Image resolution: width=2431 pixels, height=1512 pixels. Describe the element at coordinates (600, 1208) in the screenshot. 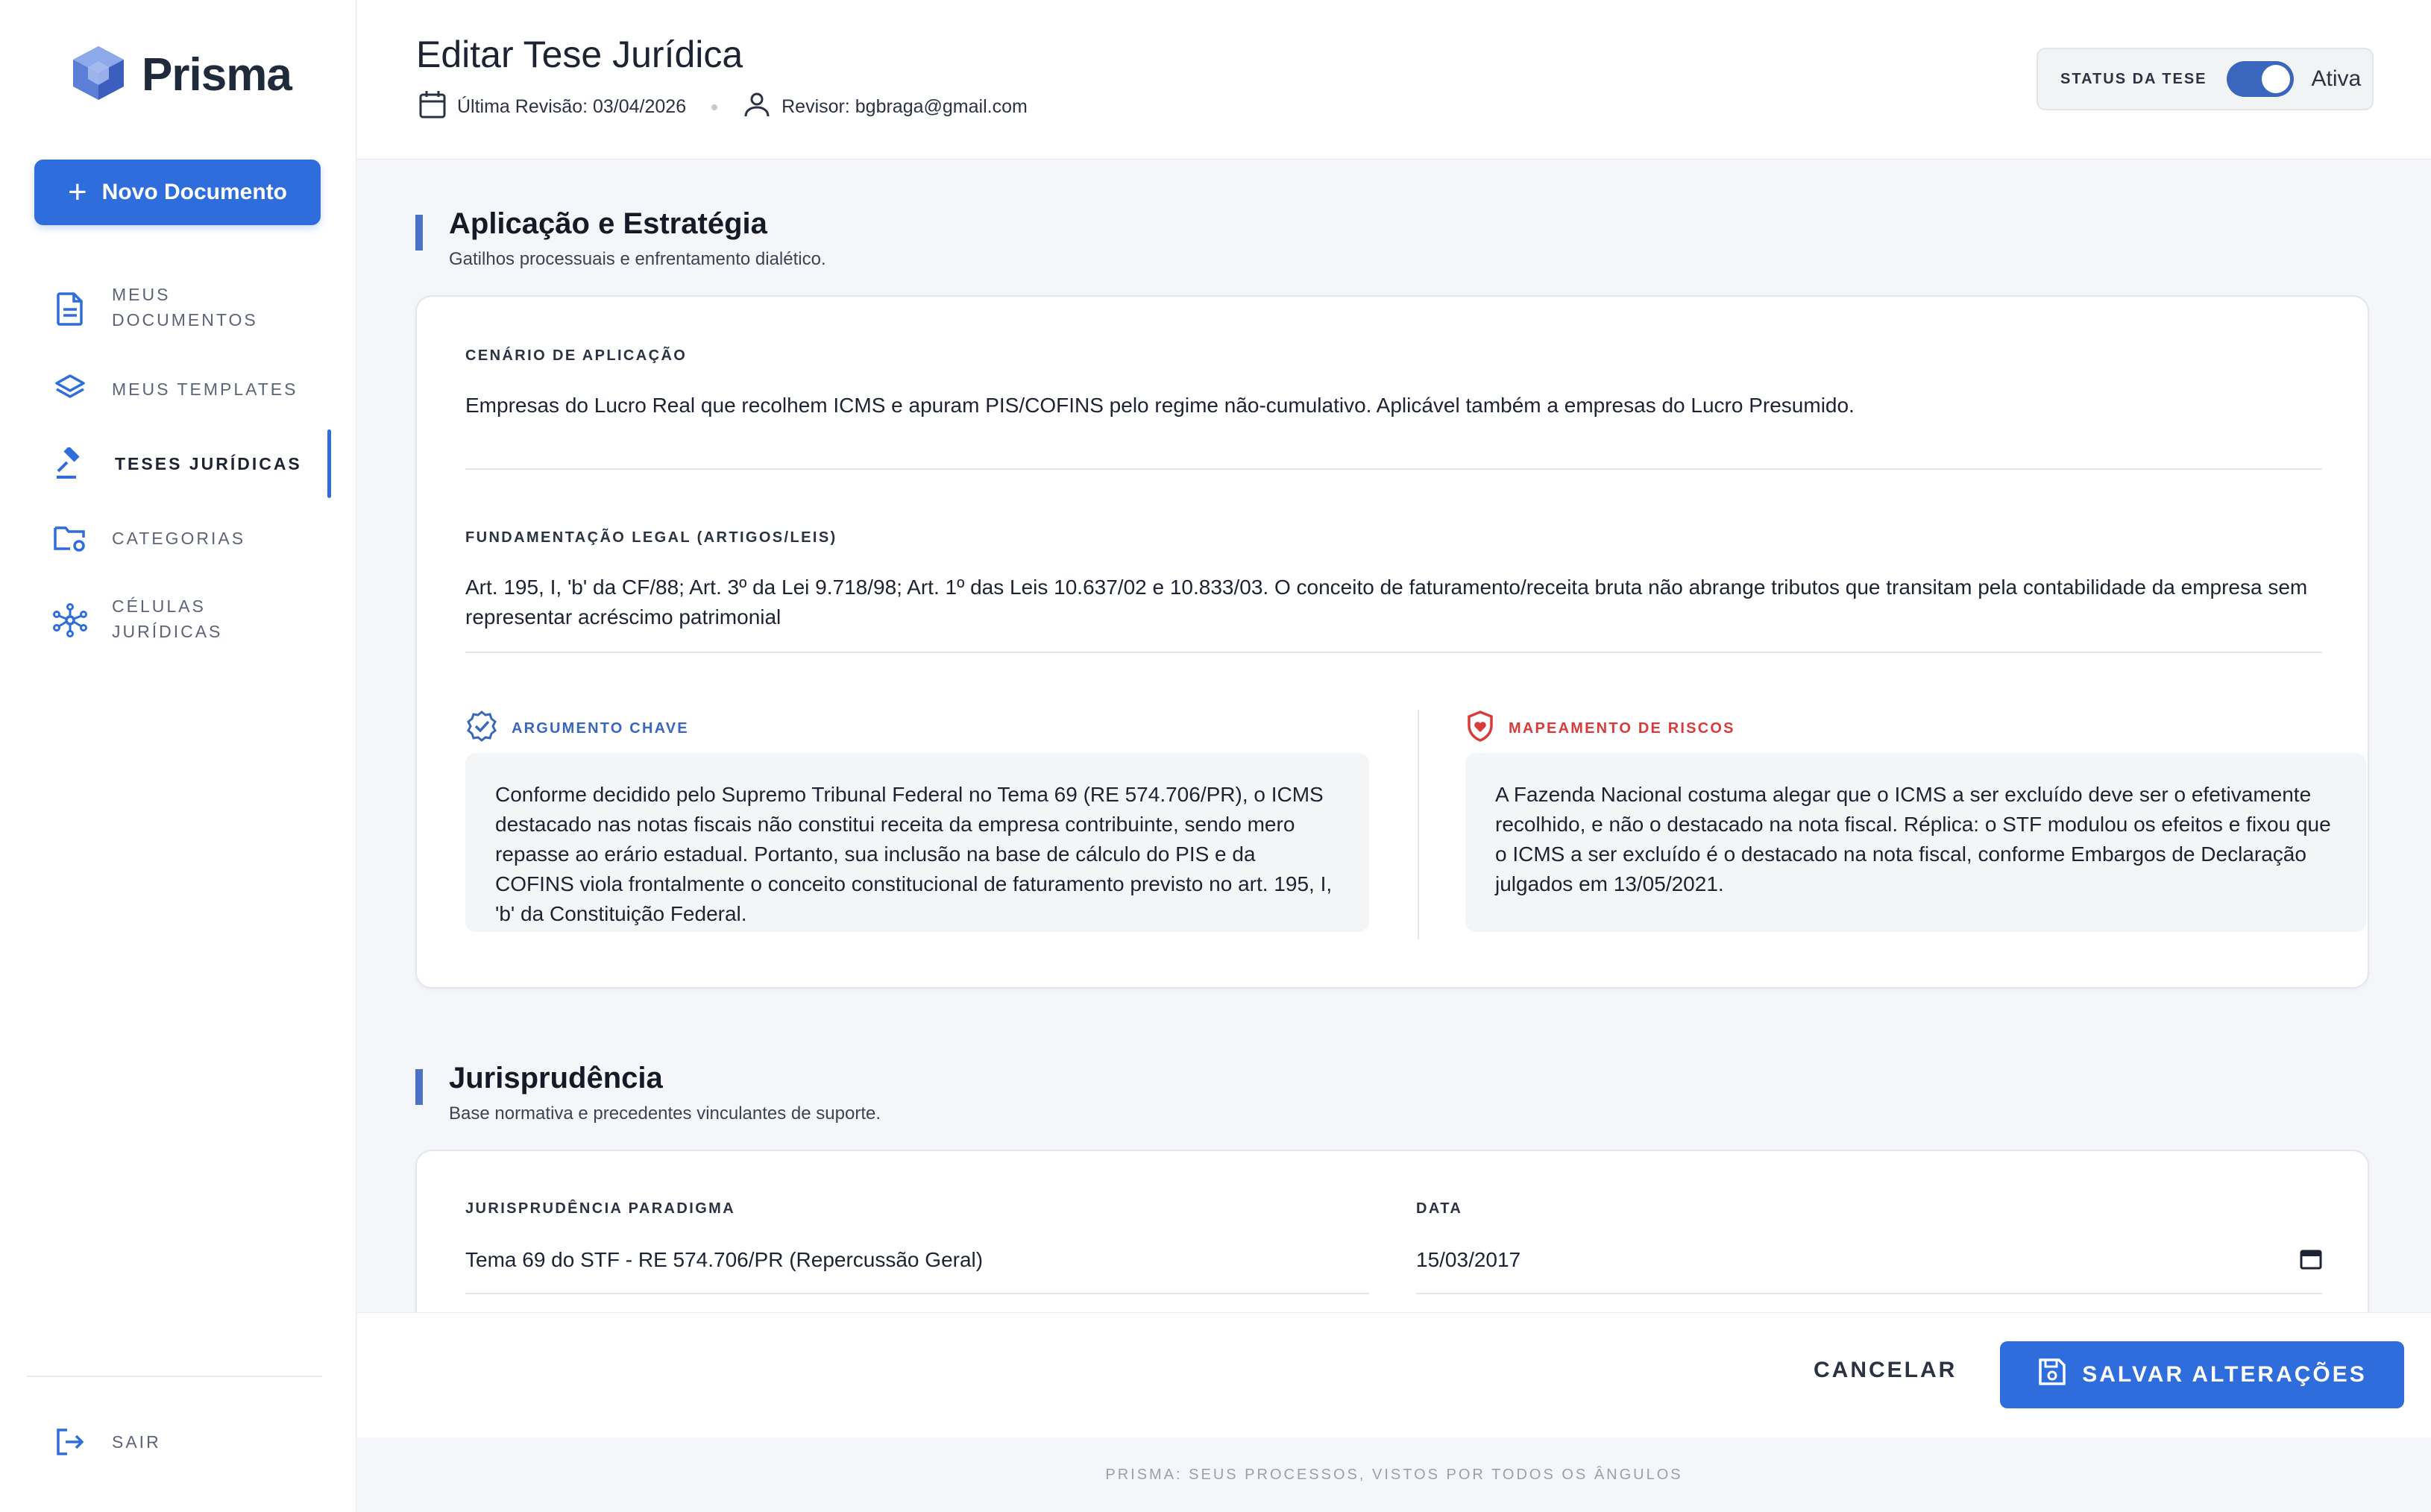

I see `paradigm-label: JURISPRUDÊNCIA PARADIGMA` at that location.